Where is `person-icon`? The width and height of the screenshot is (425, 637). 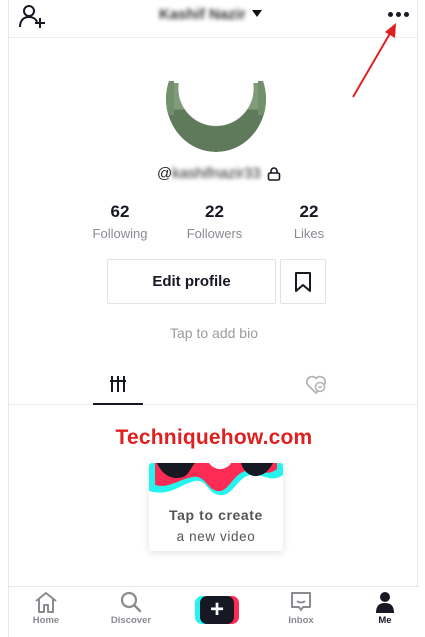 person-icon is located at coordinates (385, 602).